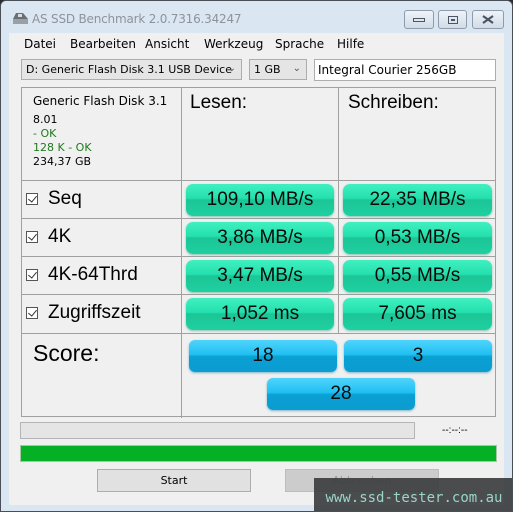 Image resolution: width=513 pixels, height=512 pixels. What do you see at coordinates (417, 314) in the screenshot?
I see `access-time-write-result: 7,605 ms` at bounding box center [417, 314].